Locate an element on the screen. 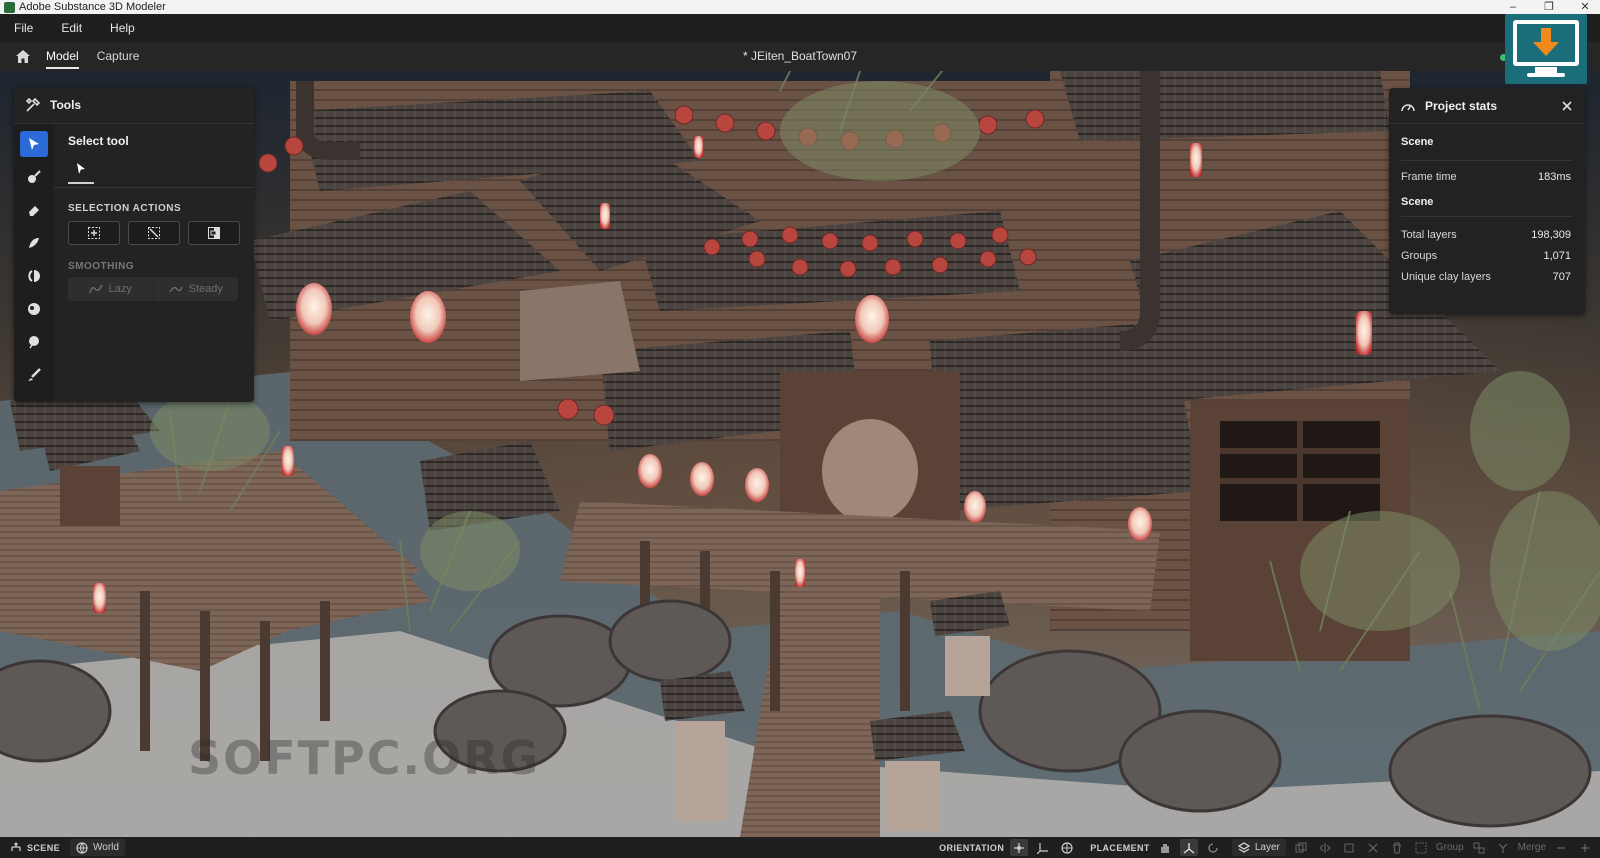 This screenshot has height=858, width=1600. stat-value: 198,309 is located at coordinates (1551, 235).